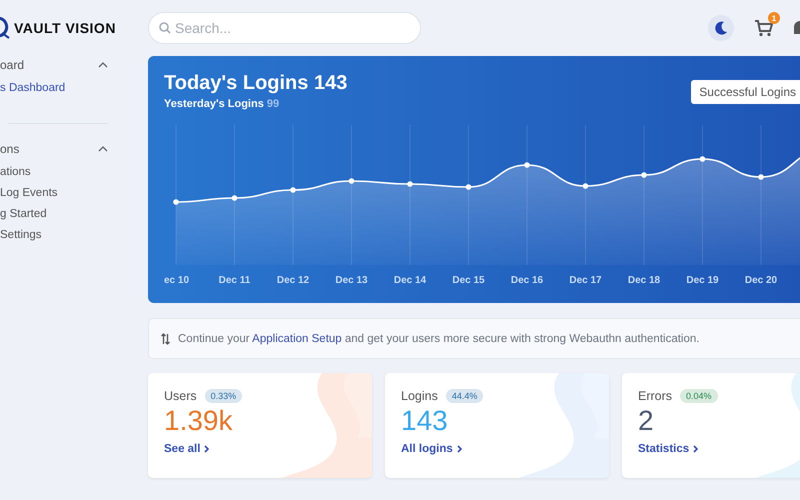 Image resolution: width=800 pixels, height=500 pixels. What do you see at coordinates (5, 28) in the screenshot?
I see `logo-icon` at bounding box center [5, 28].